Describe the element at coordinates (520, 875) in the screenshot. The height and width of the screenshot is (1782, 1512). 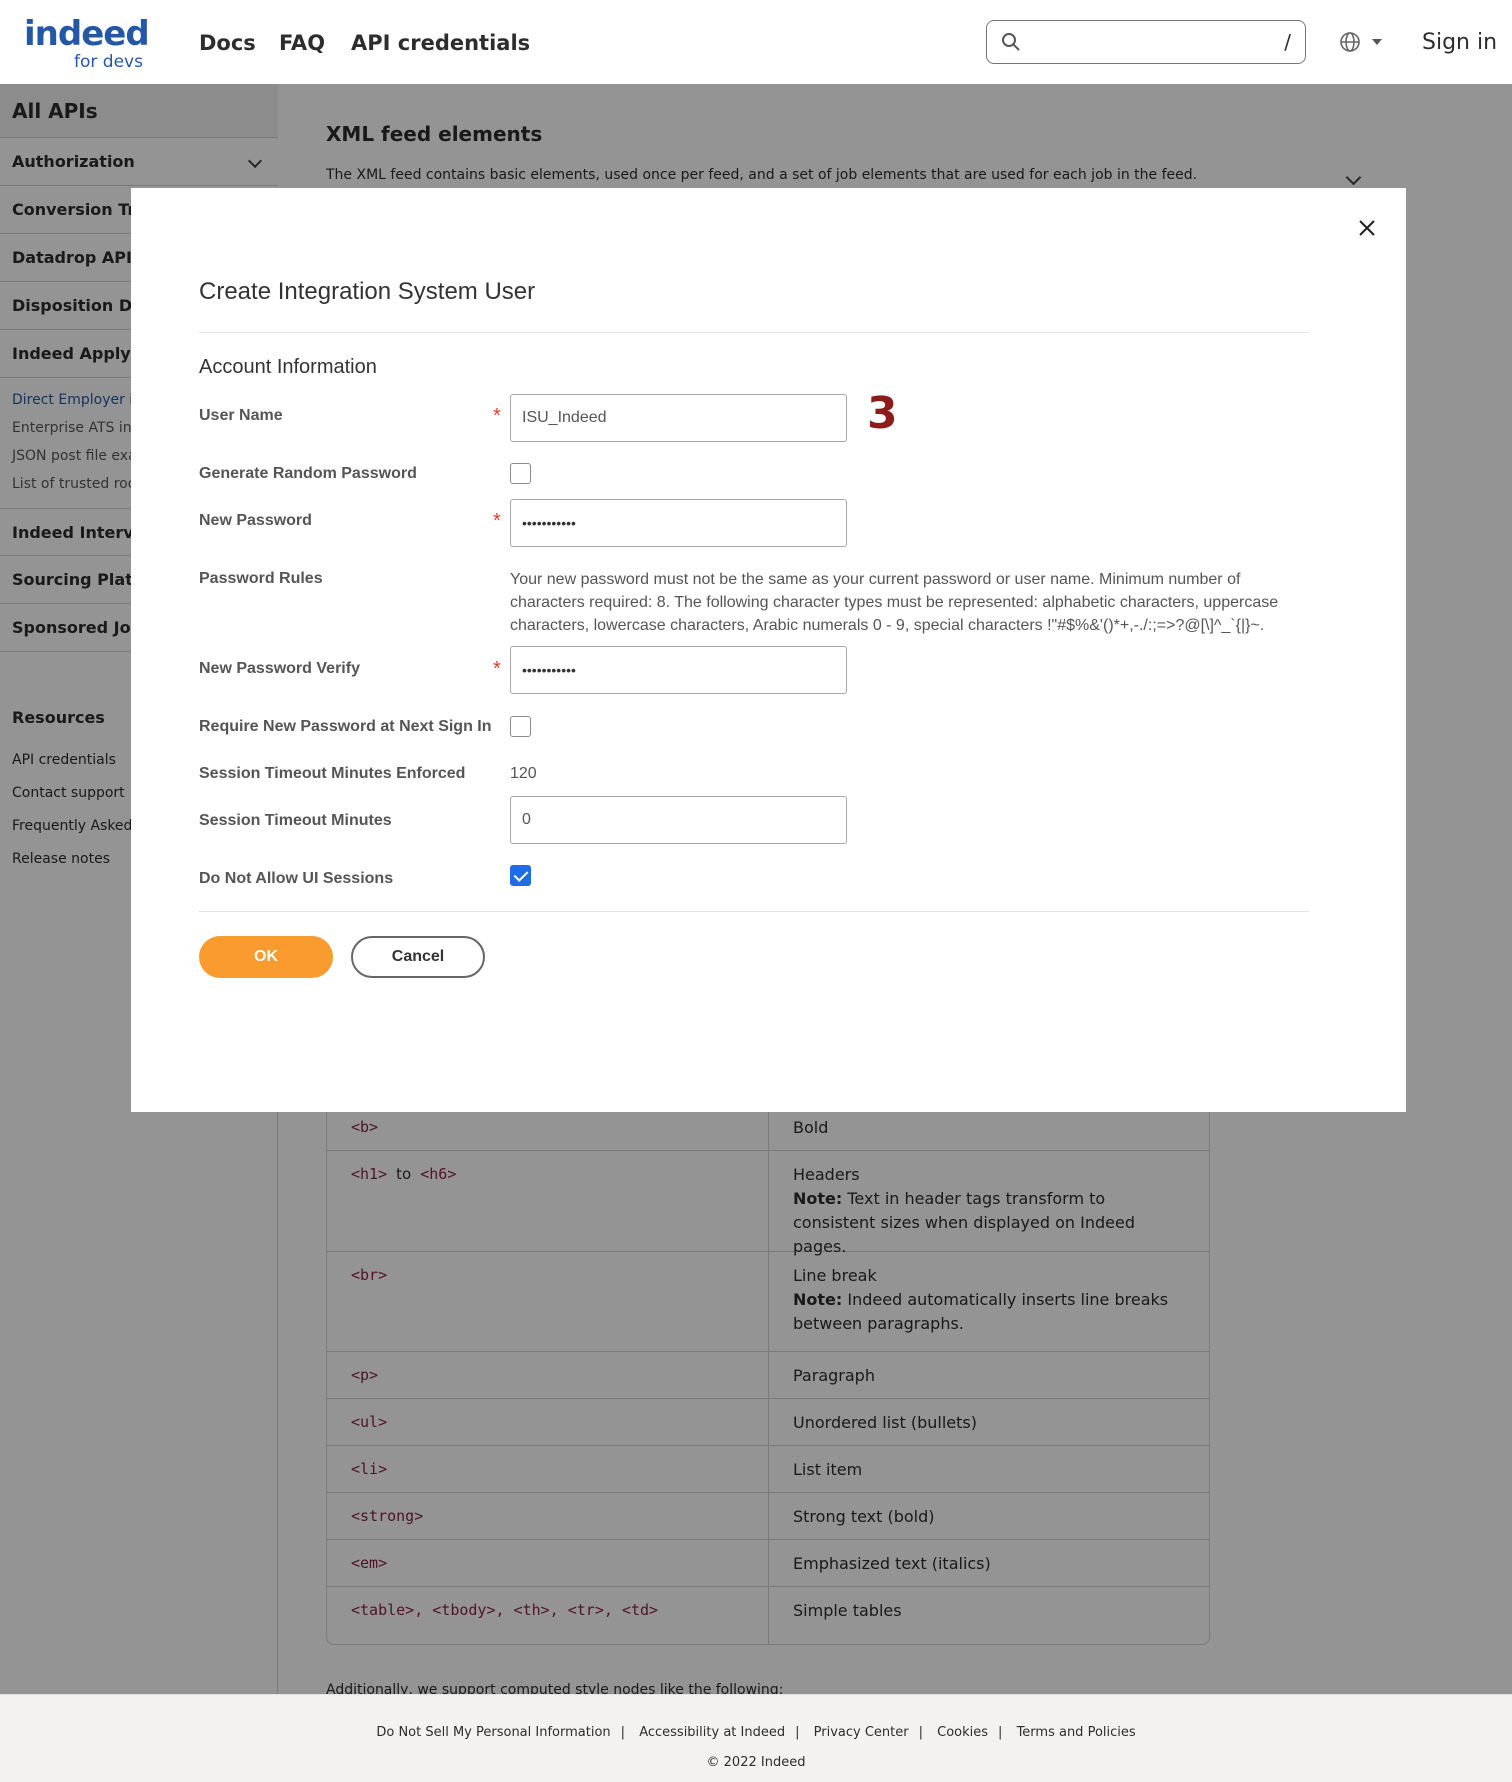
I see `no-ui-sessions-checkbox` at that location.